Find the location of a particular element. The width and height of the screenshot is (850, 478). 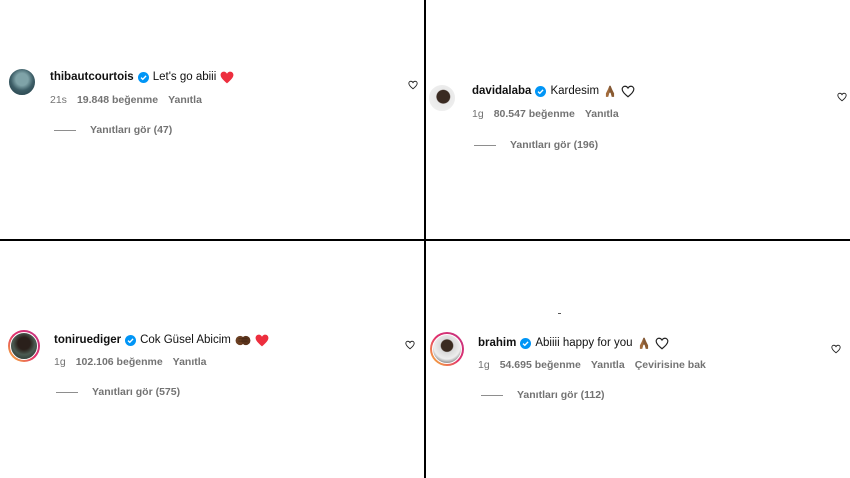

view-replies-button: Yanıtları gör (112) is located at coordinates (543, 395).